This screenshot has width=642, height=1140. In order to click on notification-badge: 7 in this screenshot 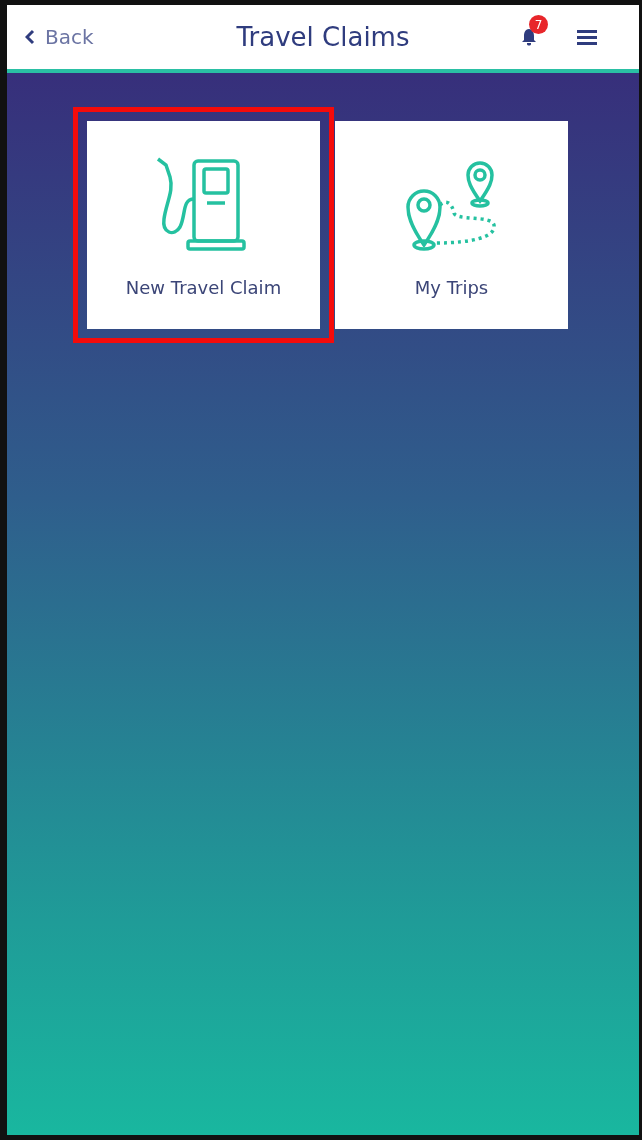, I will do `click(538, 24)`.